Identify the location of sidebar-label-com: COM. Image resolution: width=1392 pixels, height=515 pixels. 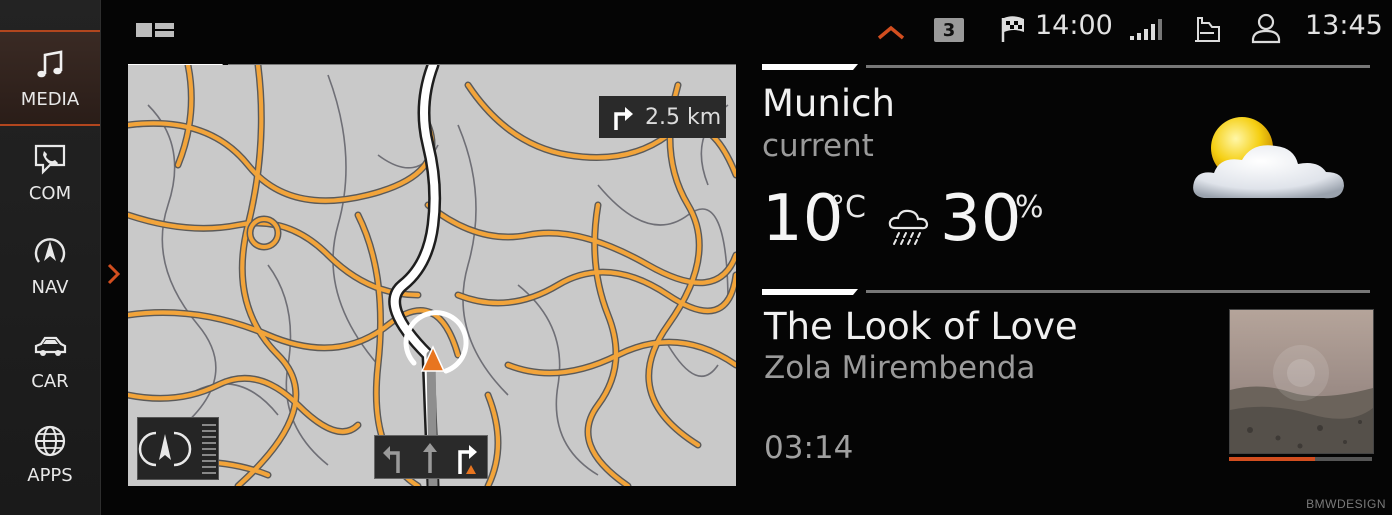
(50, 193).